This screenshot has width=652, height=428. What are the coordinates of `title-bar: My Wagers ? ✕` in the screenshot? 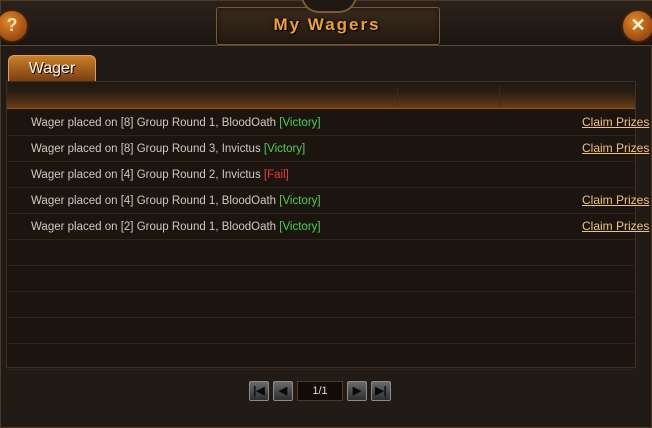 It's located at (326, 23).